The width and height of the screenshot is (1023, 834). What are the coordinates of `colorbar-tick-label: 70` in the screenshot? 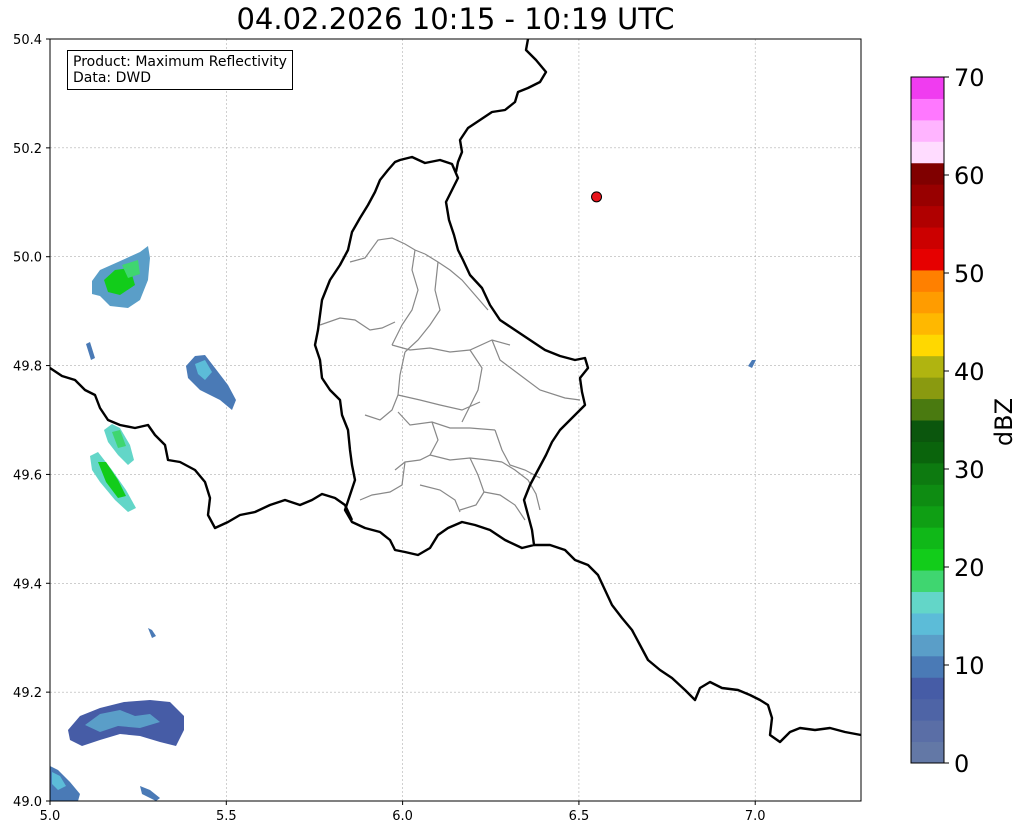 It's located at (969, 78).